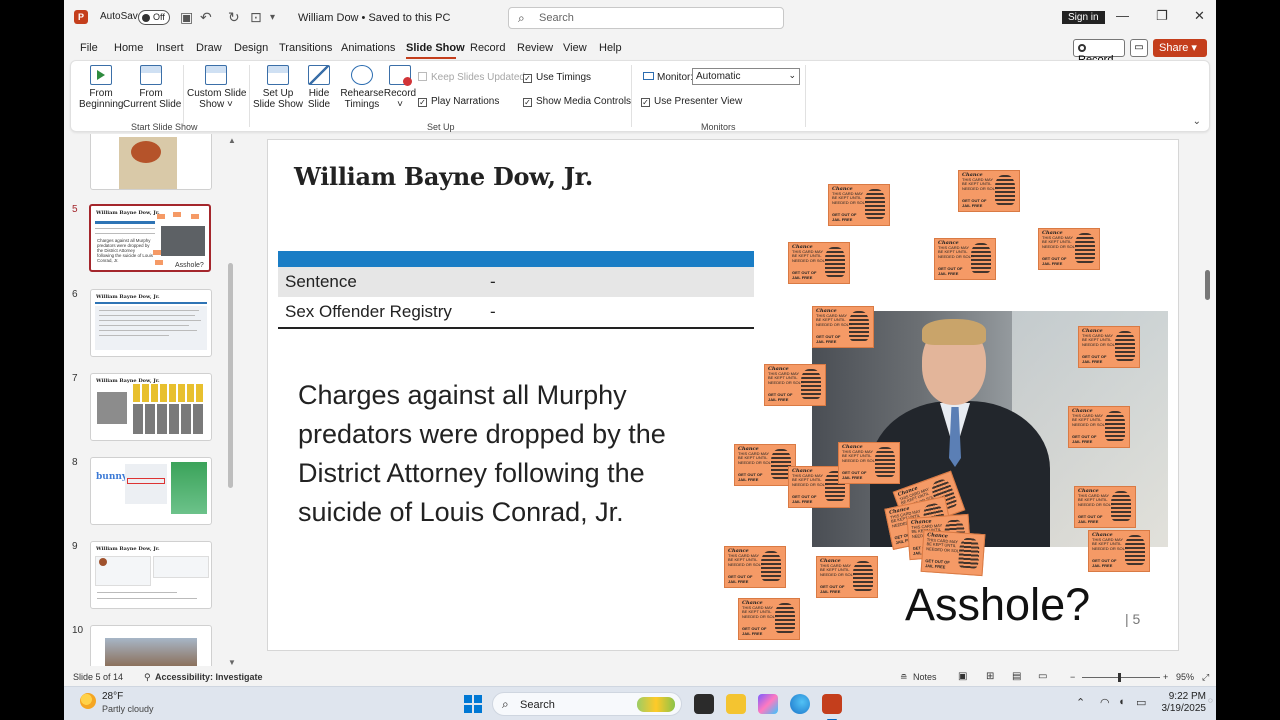 Image resolution: width=1280 pixels, height=720 pixels. I want to click on record-button: Record, so click(1099, 52).